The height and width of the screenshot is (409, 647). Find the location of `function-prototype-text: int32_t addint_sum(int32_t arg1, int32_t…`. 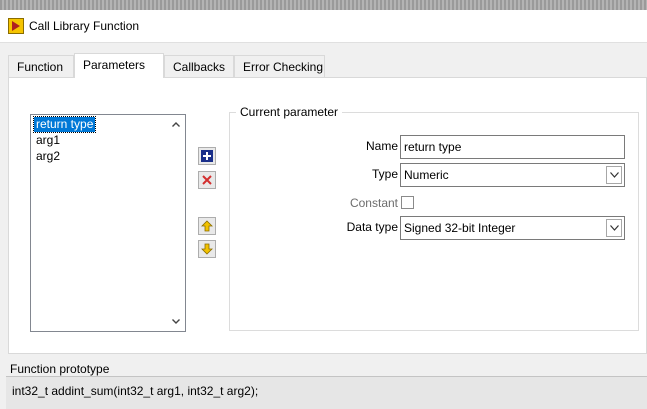

function-prototype-text: int32_t addint_sum(int32_t arg1, int32_t… is located at coordinates (135, 391).